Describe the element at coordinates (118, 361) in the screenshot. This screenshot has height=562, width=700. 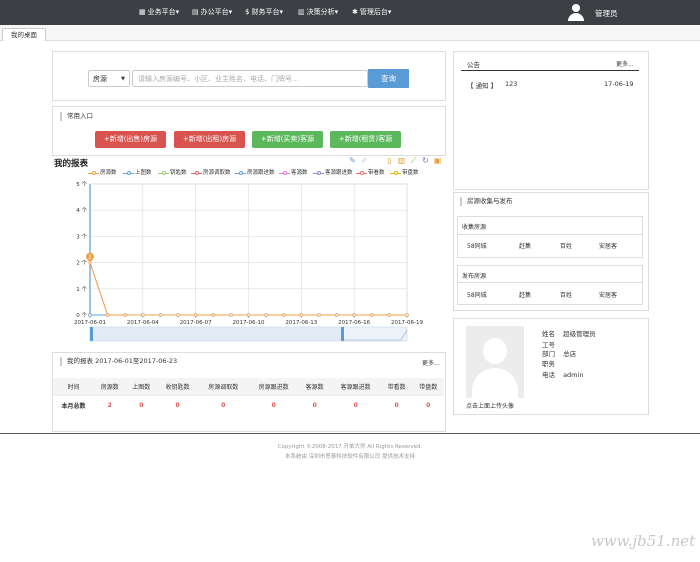
I see `report-title: 我的报表 2017-06-01至2017-06-23` at that location.